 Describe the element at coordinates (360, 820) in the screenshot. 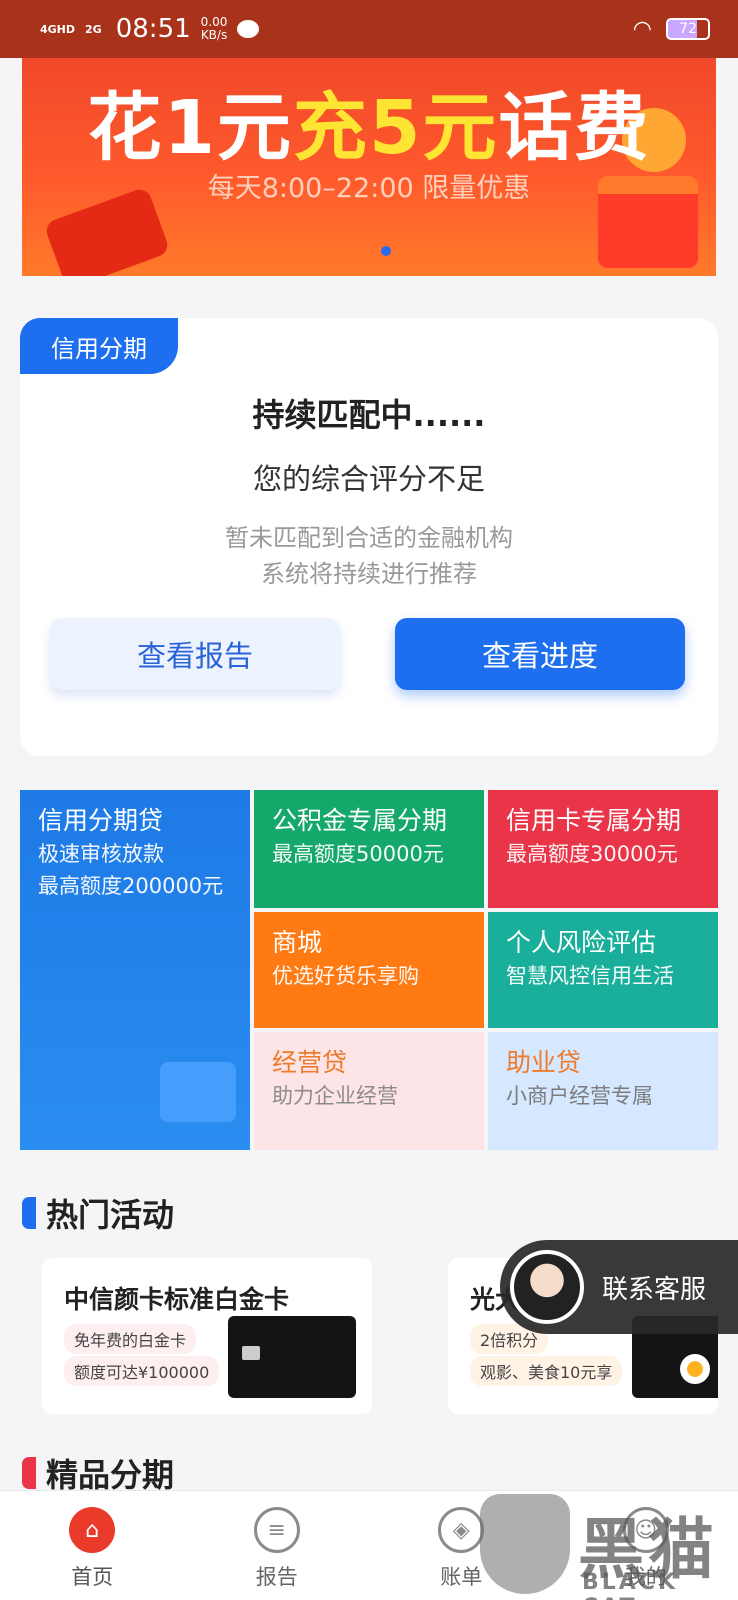

I see `tile-title: 公积金专属分期` at that location.